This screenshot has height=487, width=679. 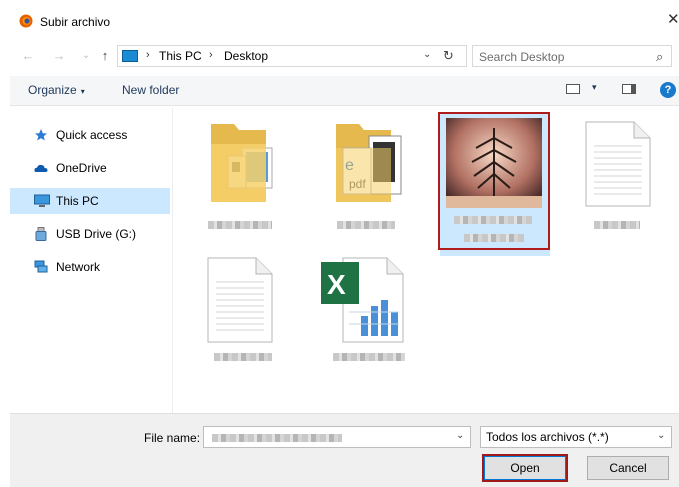 I want to click on caret-down-icon: ▾, so click(x=82, y=91).